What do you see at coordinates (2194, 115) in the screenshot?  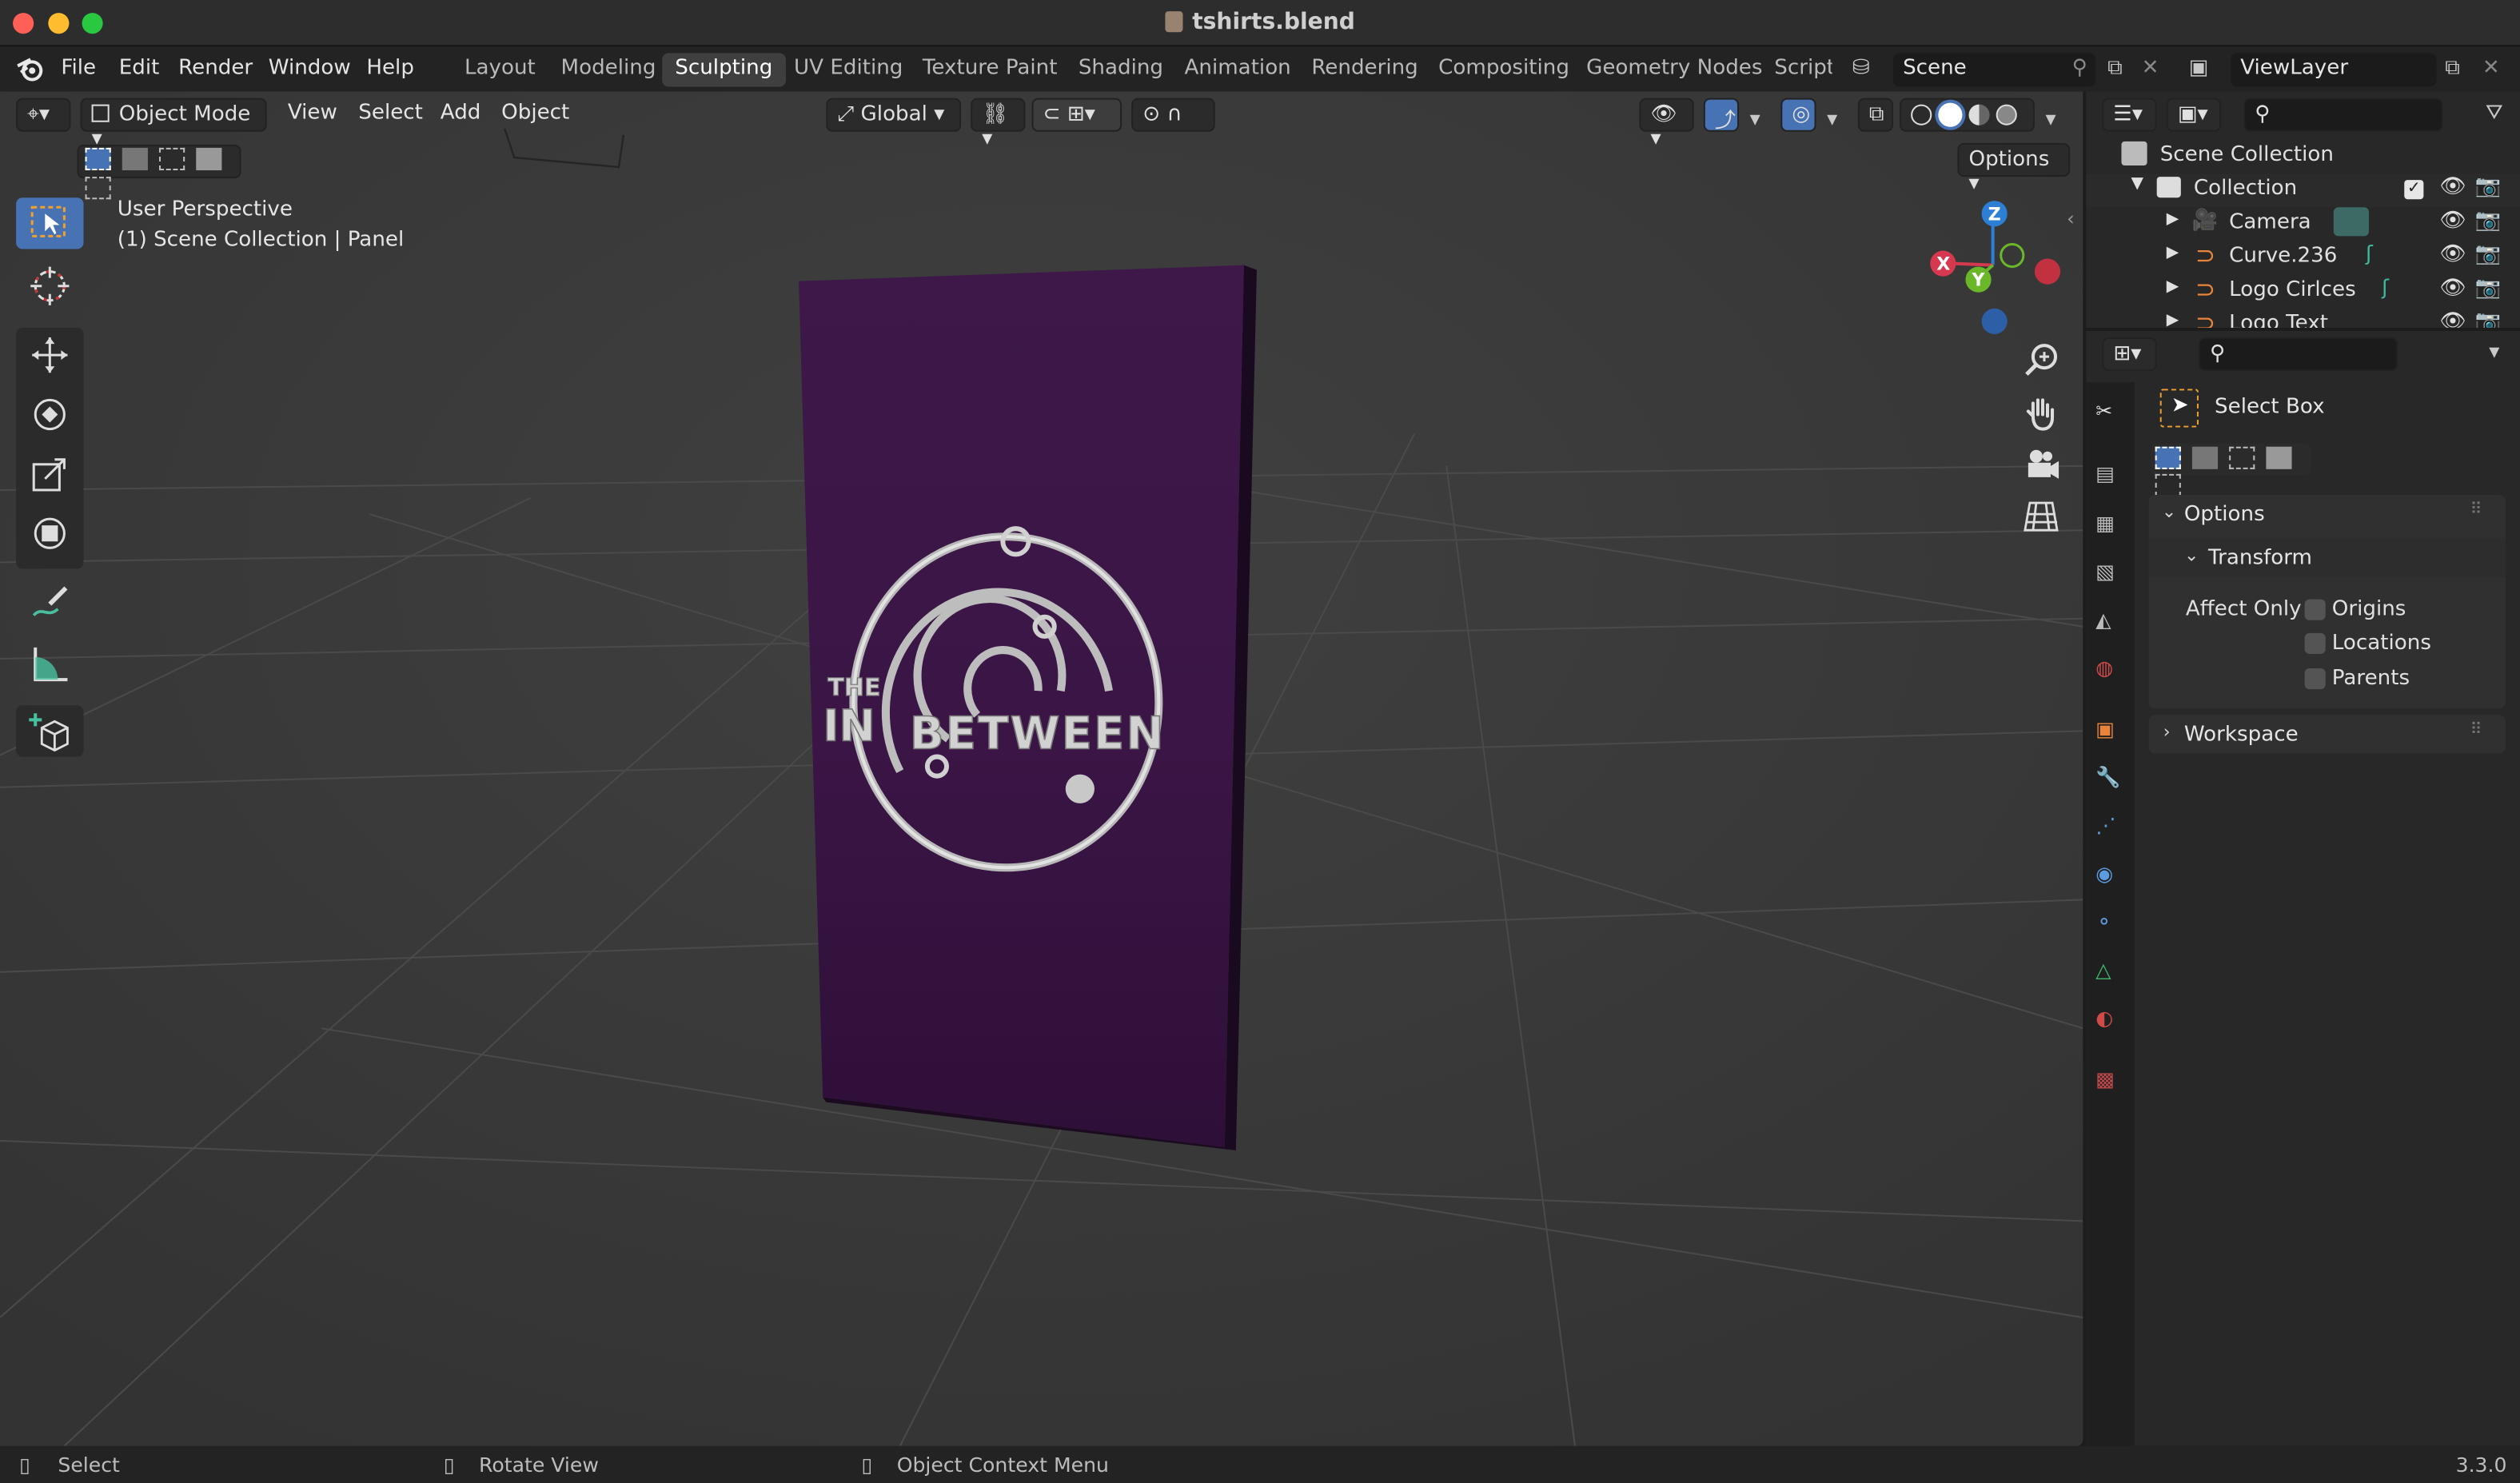 I see `outliner-display-mode: ▣▾` at bounding box center [2194, 115].